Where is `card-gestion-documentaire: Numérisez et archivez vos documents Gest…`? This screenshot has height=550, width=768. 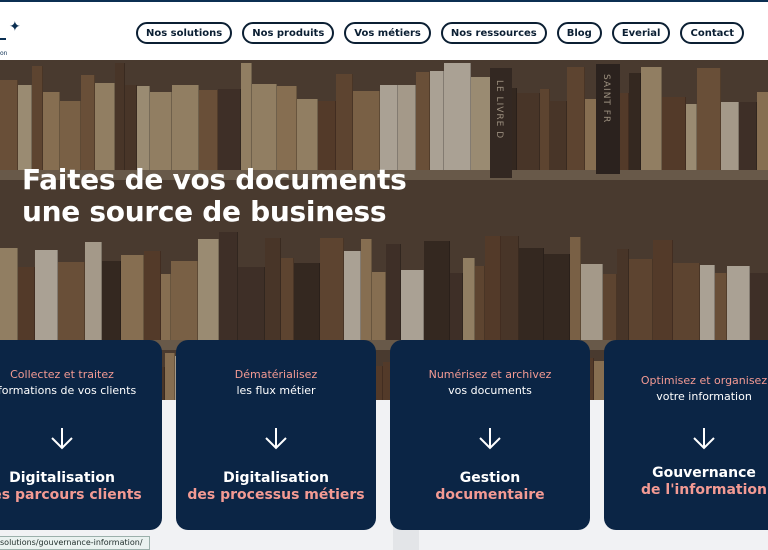
card-gestion-documentaire: Numérisez et archivez vos documents Gest… is located at coordinates (490, 435).